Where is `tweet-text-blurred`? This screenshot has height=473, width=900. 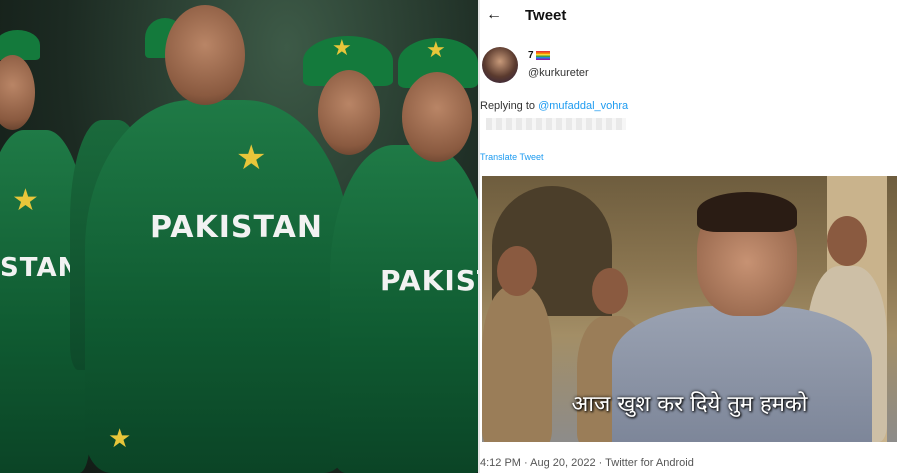 tweet-text-blurred is located at coordinates (556, 124).